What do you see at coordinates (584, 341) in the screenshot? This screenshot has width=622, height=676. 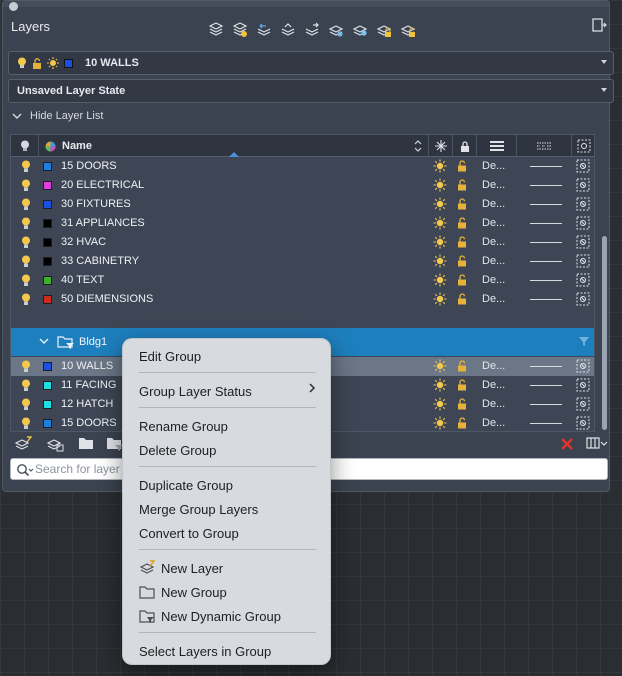 I see `filter-icon` at bounding box center [584, 341].